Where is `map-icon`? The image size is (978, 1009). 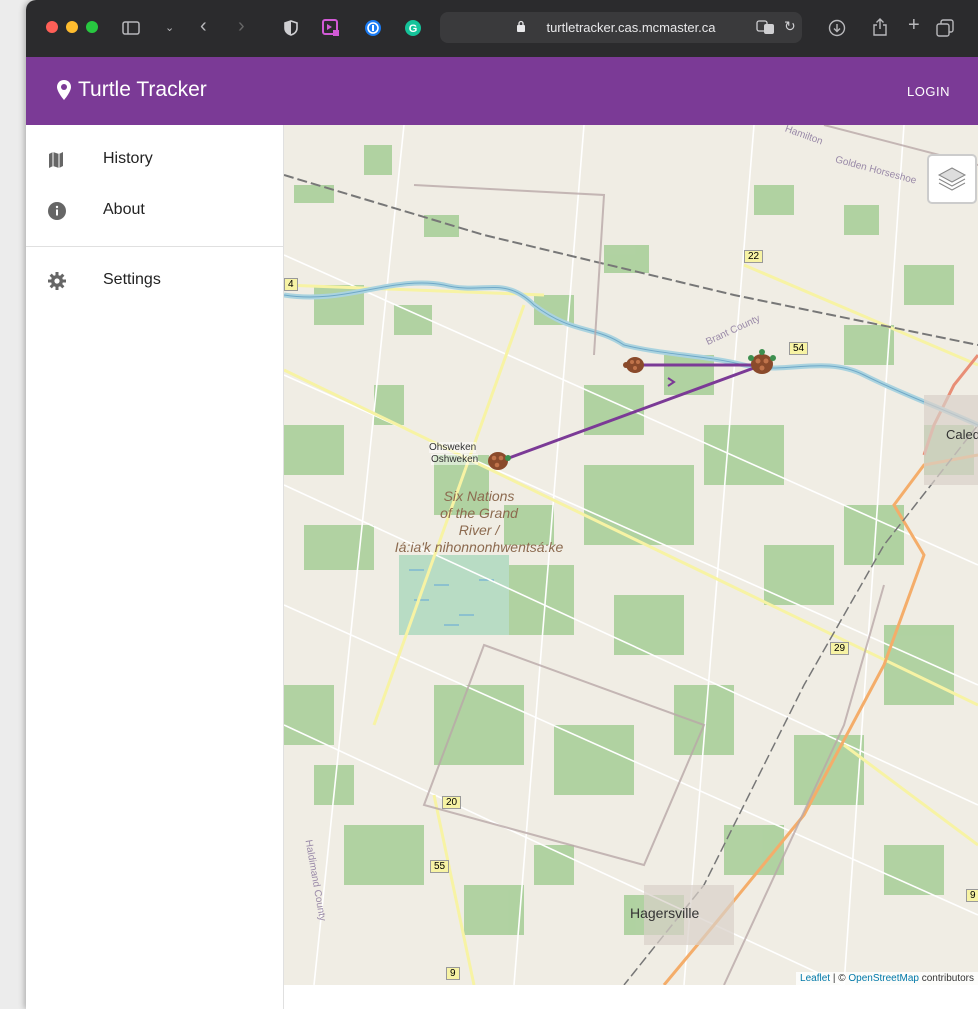 map-icon is located at coordinates (56, 162).